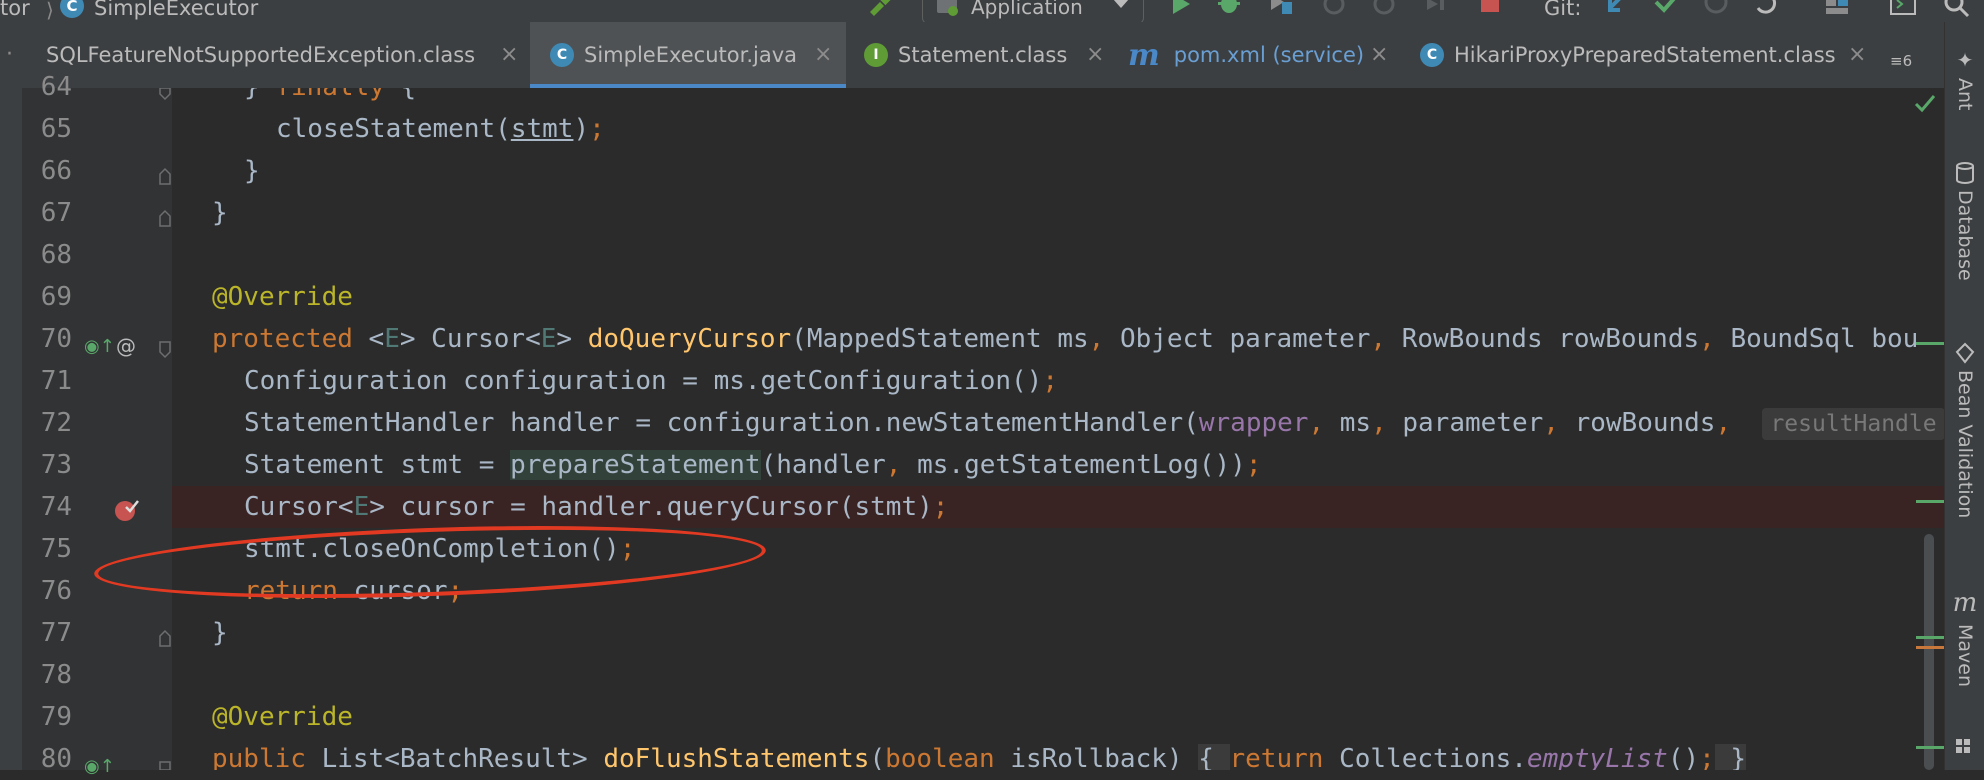 The image size is (1984, 780). What do you see at coordinates (56, 423) in the screenshot?
I see `line-number: 72` at bounding box center [56, 423].